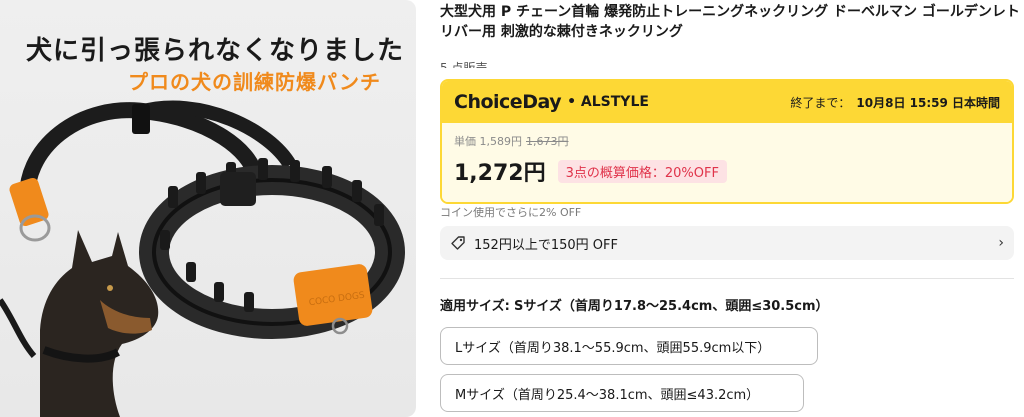 This screenshot has width=1024, height=417. I want to click on sold-count: 5 点販売, so click(464, 64).